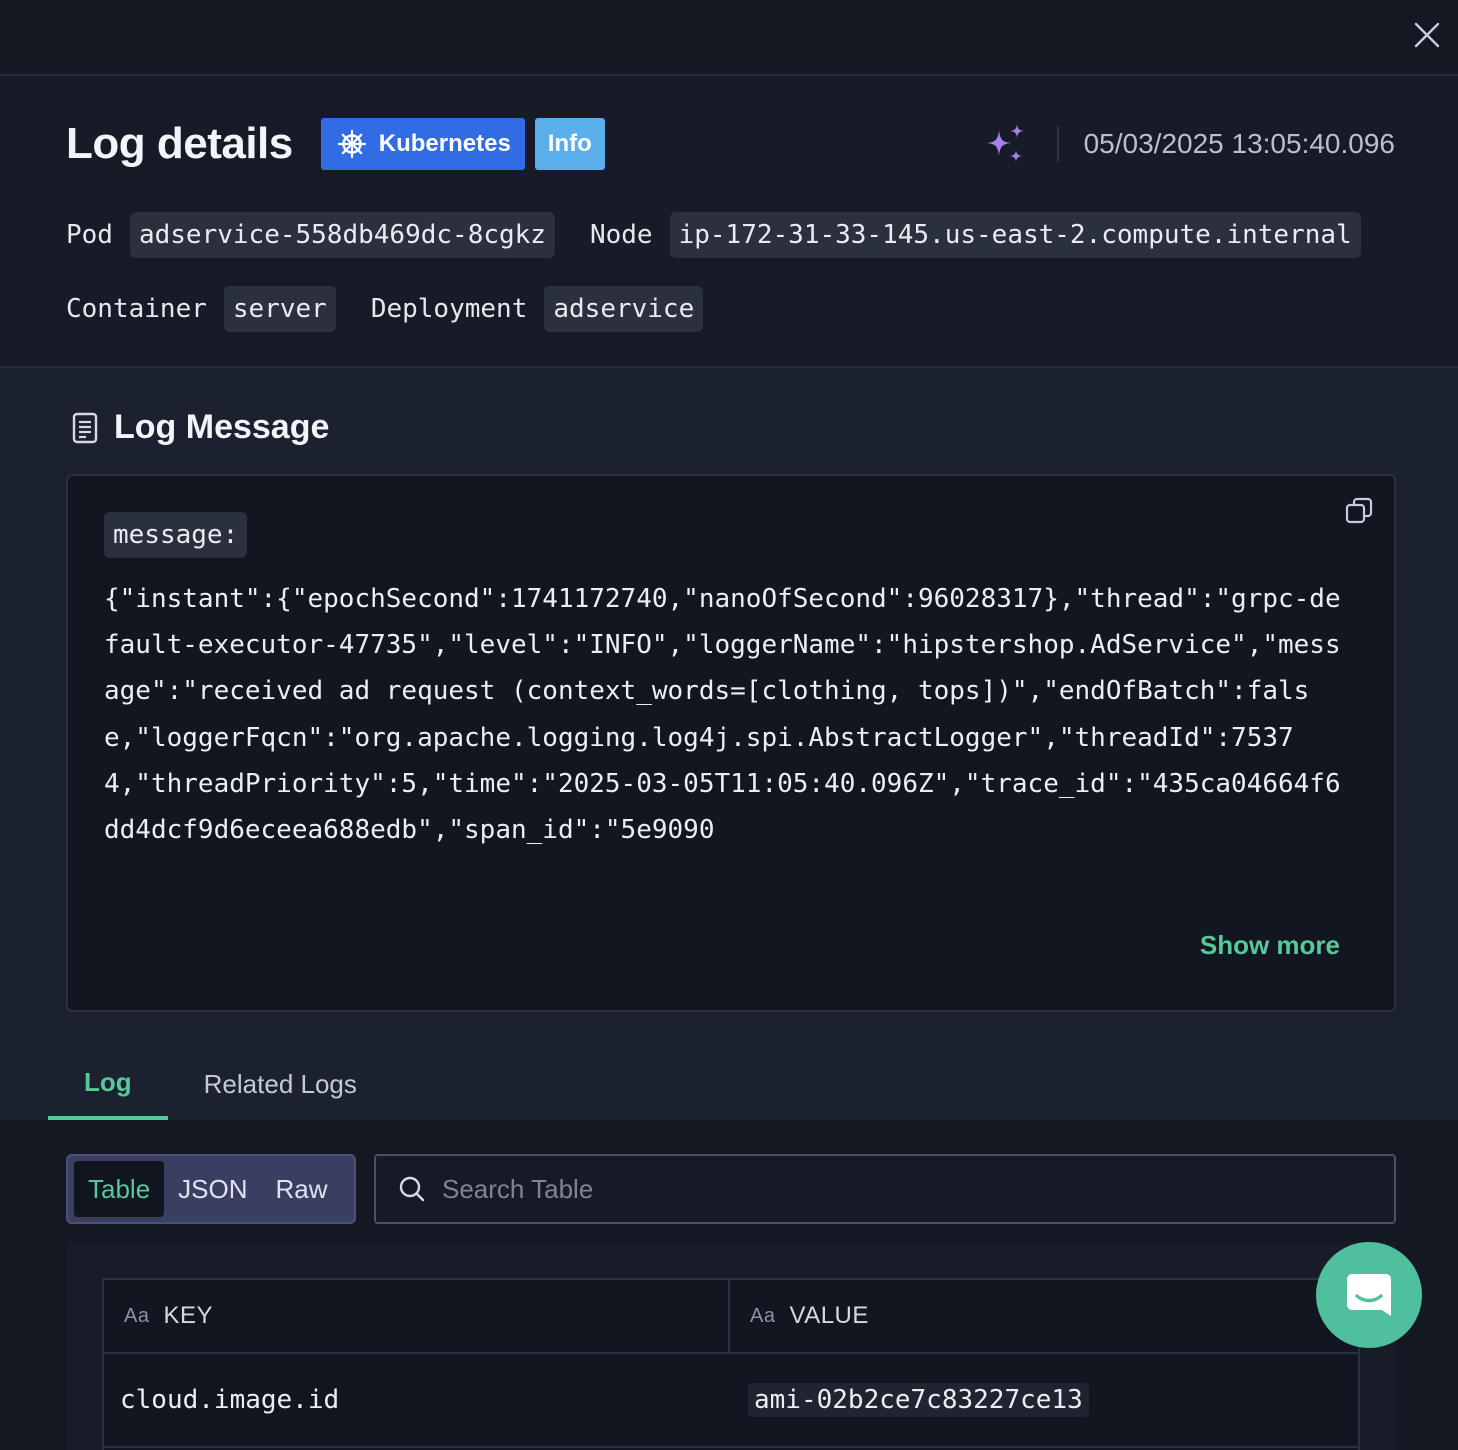  Describe the element at coordinates (342, 235) in the screenshot. I see `pod-value: adservice-558db469dc-8cgkz` at that location.